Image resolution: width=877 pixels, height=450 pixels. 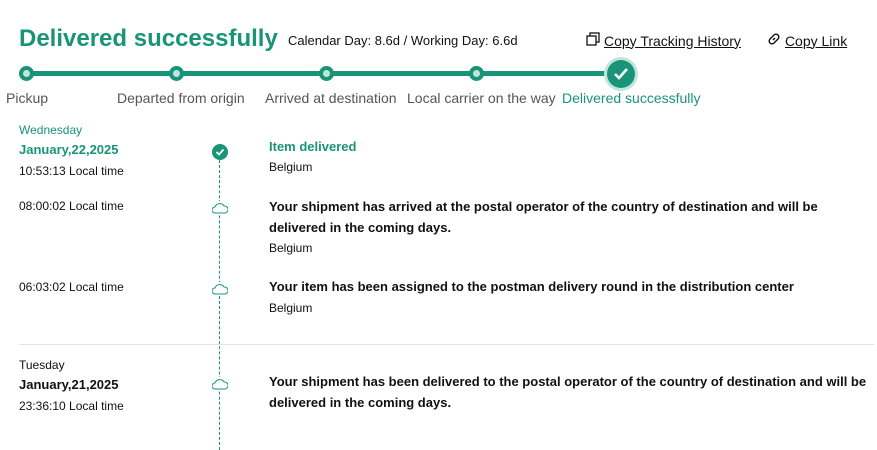 I want to click on day-weekday: Tuesday, so click(x=42, y=365).